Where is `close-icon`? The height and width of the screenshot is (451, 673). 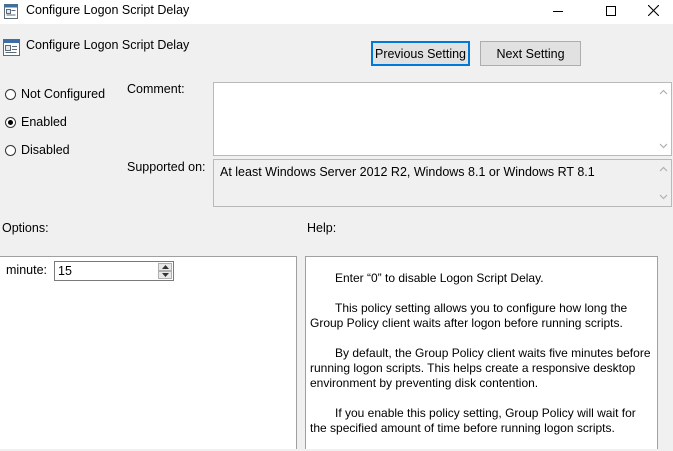 close-icon is located at coordinates (653, 11).